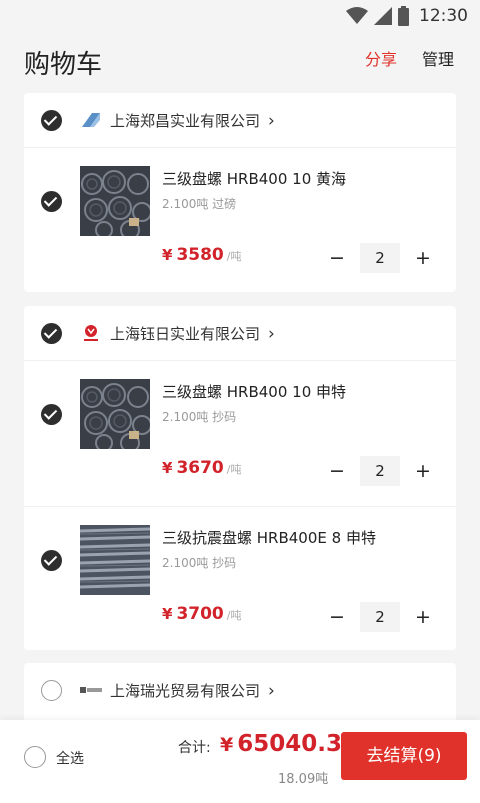 This screenshot has width=480, height=803. What do you see at coordinates (404, 756) in the screenshot?
I see `checkout-button: 去结算(9)` at bounding box center [404, 756].